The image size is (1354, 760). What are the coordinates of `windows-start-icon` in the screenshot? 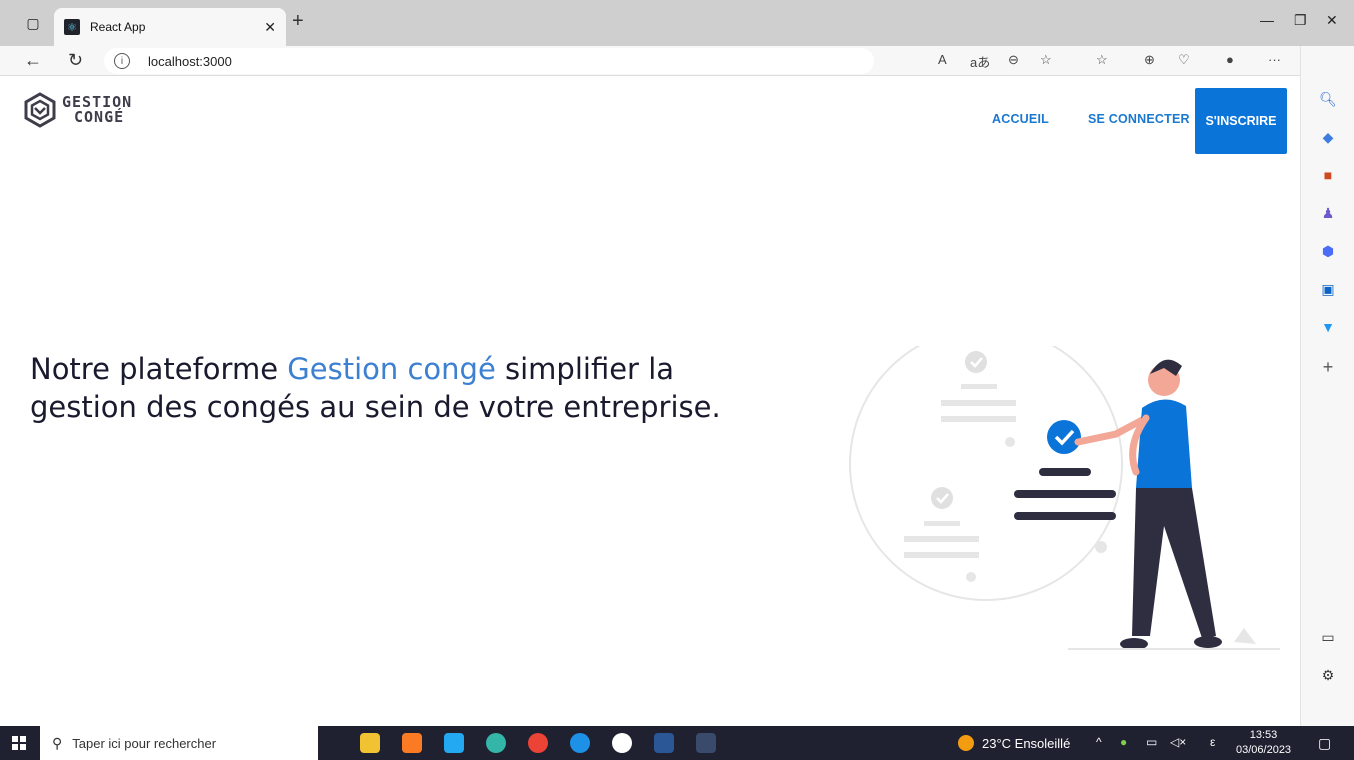 It's located at (19, 743).